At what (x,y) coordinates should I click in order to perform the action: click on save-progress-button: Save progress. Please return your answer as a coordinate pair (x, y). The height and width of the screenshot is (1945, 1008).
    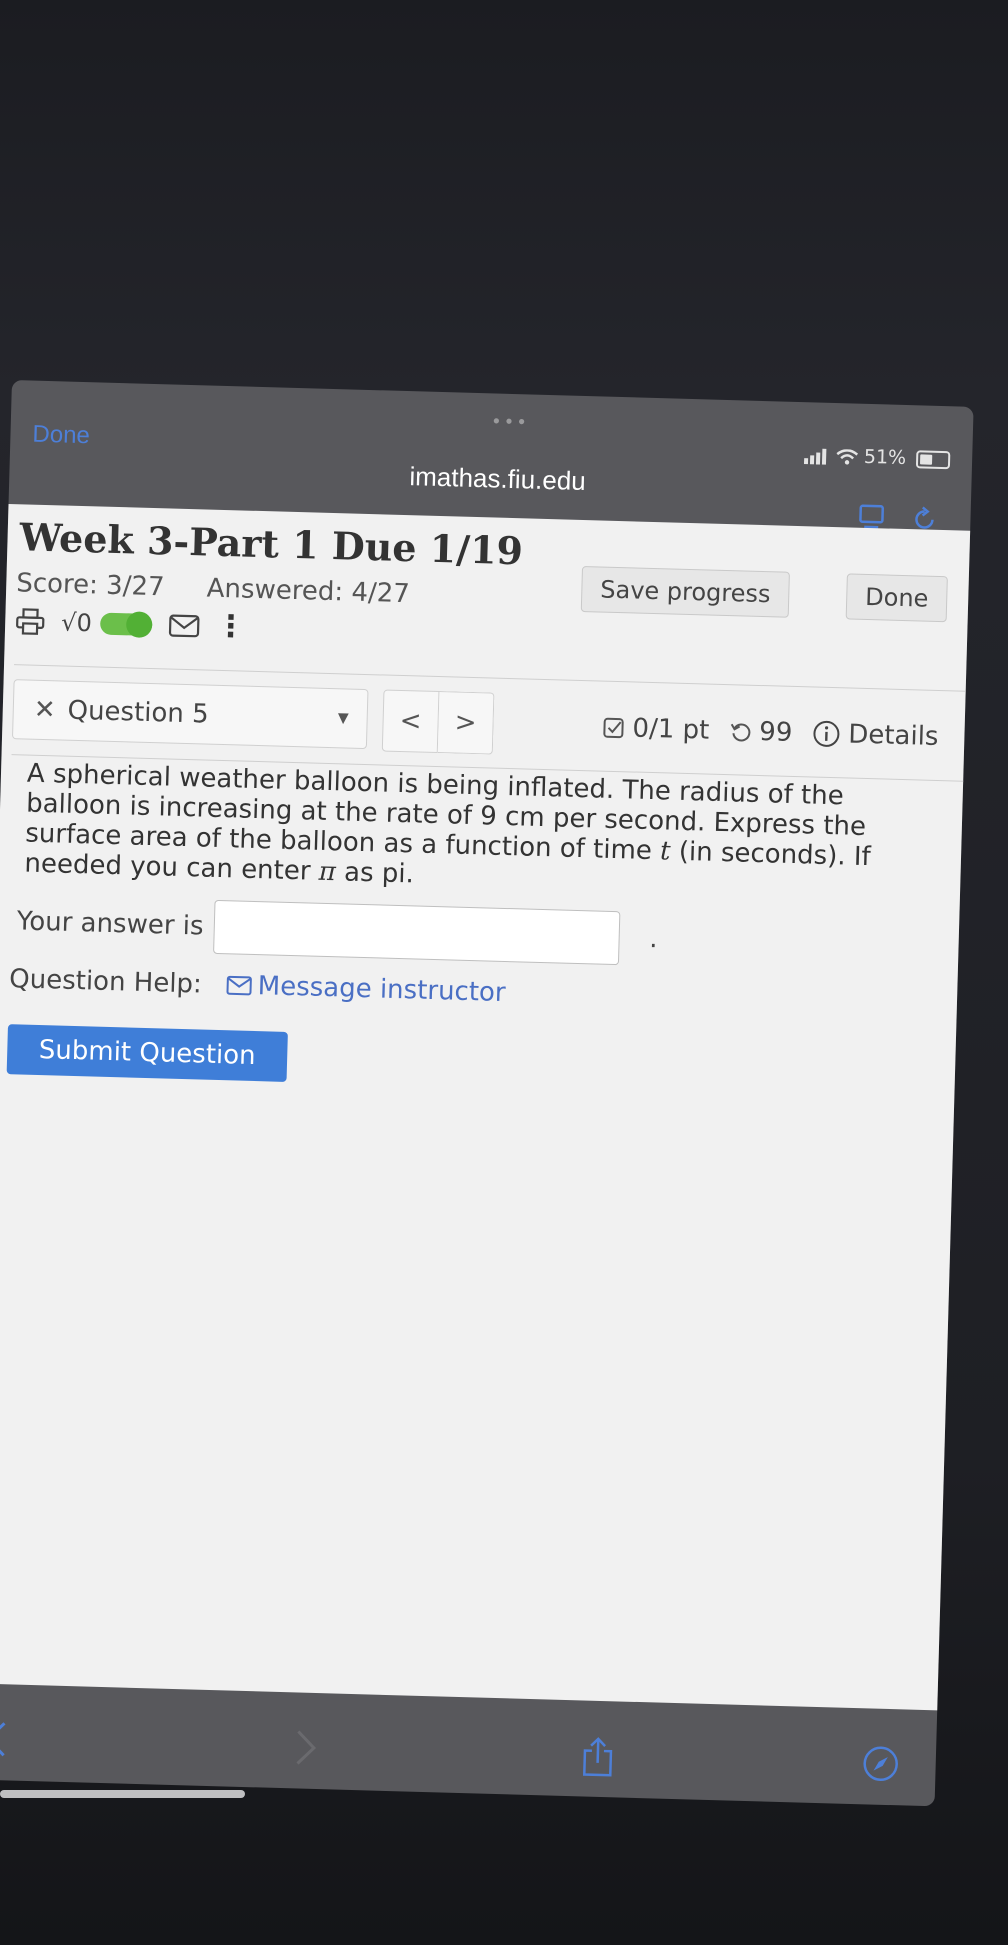
    Looking at the image, I should click on (685, 591).